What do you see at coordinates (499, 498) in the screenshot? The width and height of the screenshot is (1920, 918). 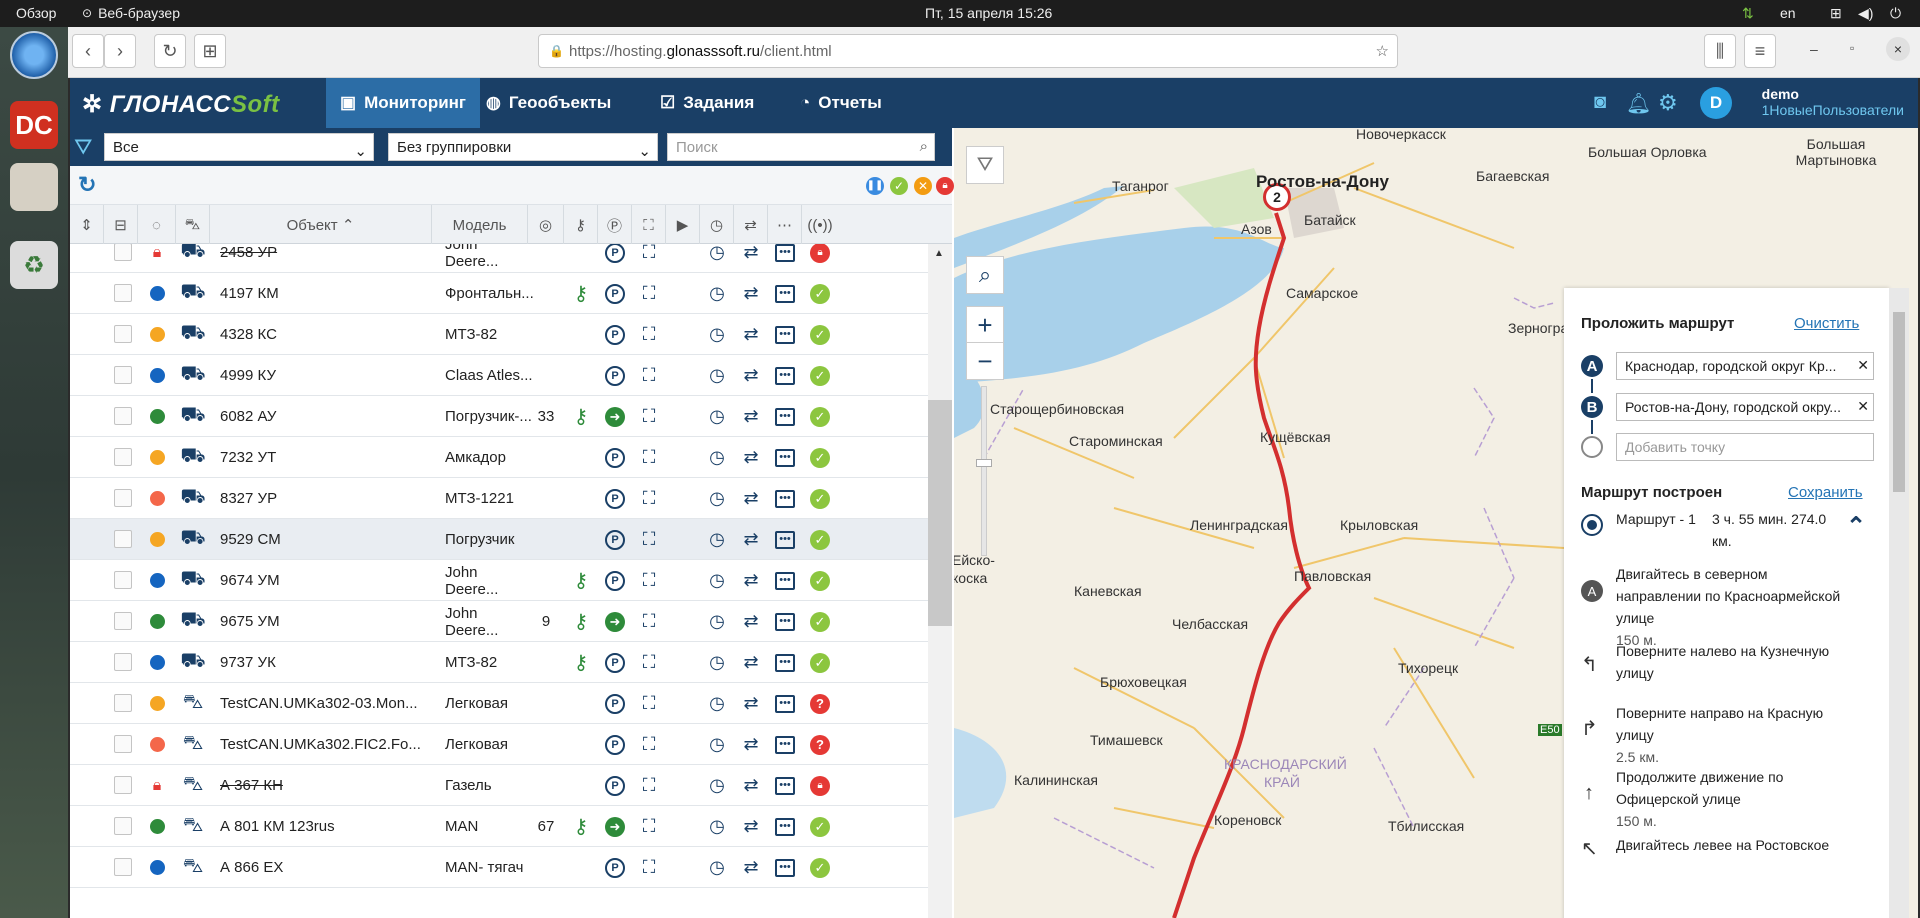 I see `table-row: ⛟ 8327 УР МТЗ-1221 P ⛶ ◷ ⇄ ••• ✓` at bounding box center [499, 498].